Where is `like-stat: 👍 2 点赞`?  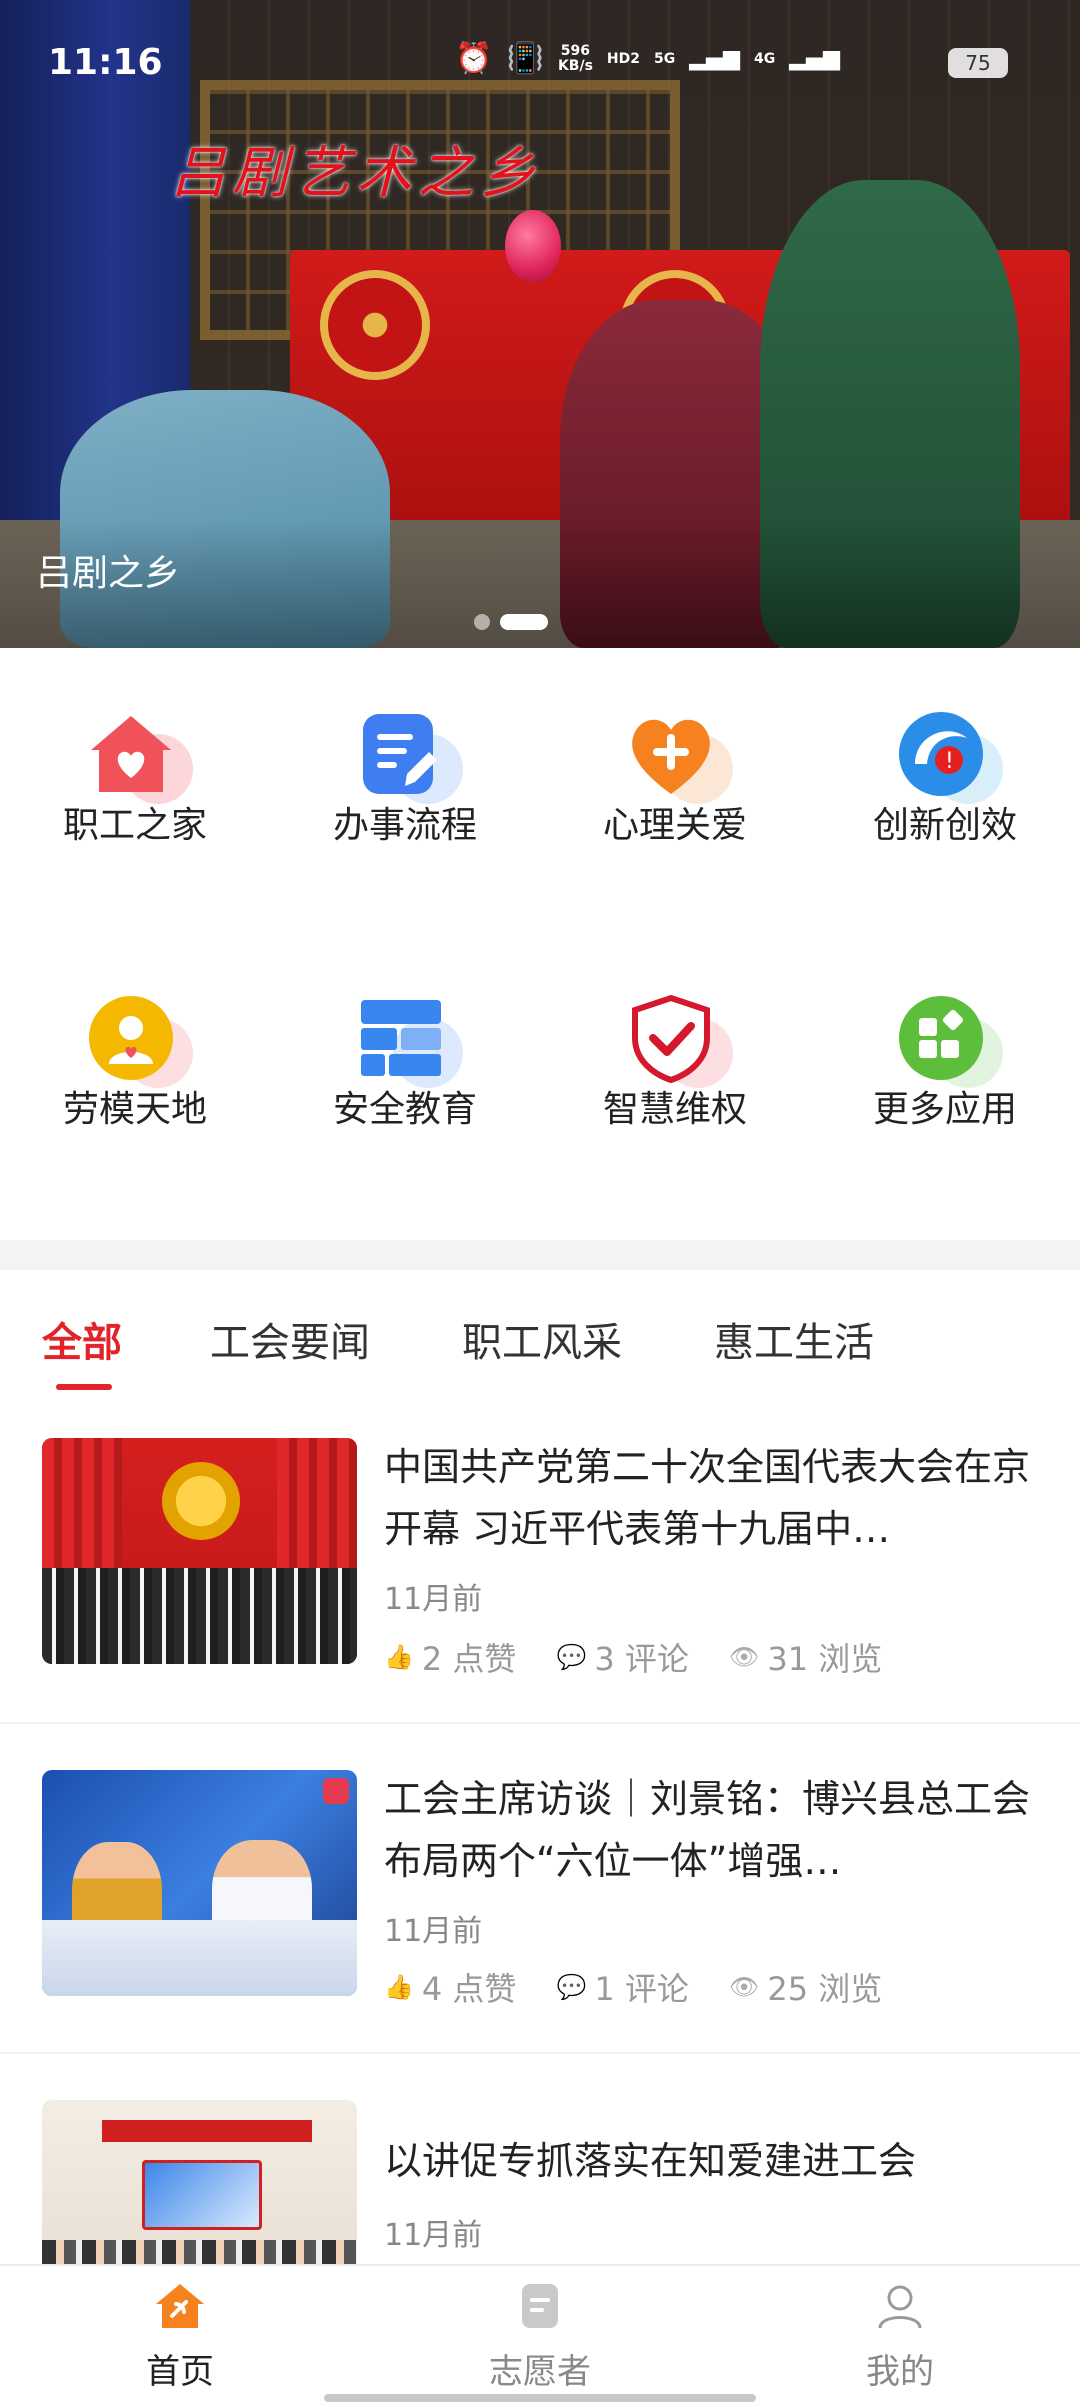
like-stat: 👍 2 点赞 is located at coordinates (450, 1657).